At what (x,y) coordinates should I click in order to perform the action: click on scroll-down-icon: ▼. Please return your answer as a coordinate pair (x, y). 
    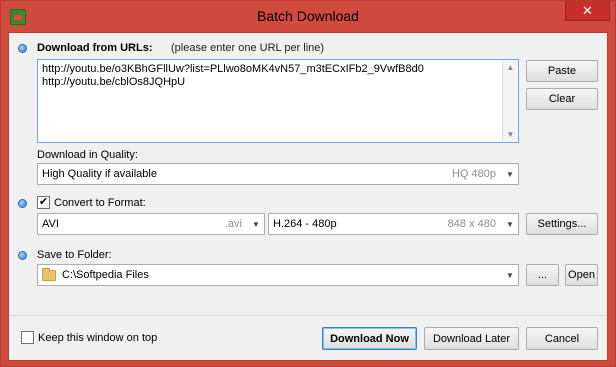
    Looking at the image, I should click on (510, 134).